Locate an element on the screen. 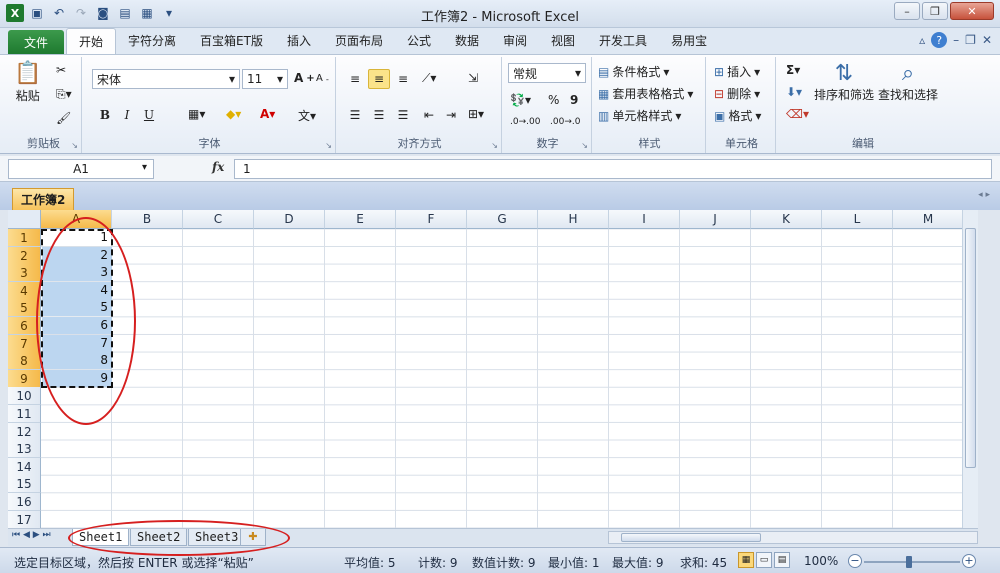 This screenshot has width=1000, height=573. workbook-close-icon: ✕ is located at coordinates (987, 40).